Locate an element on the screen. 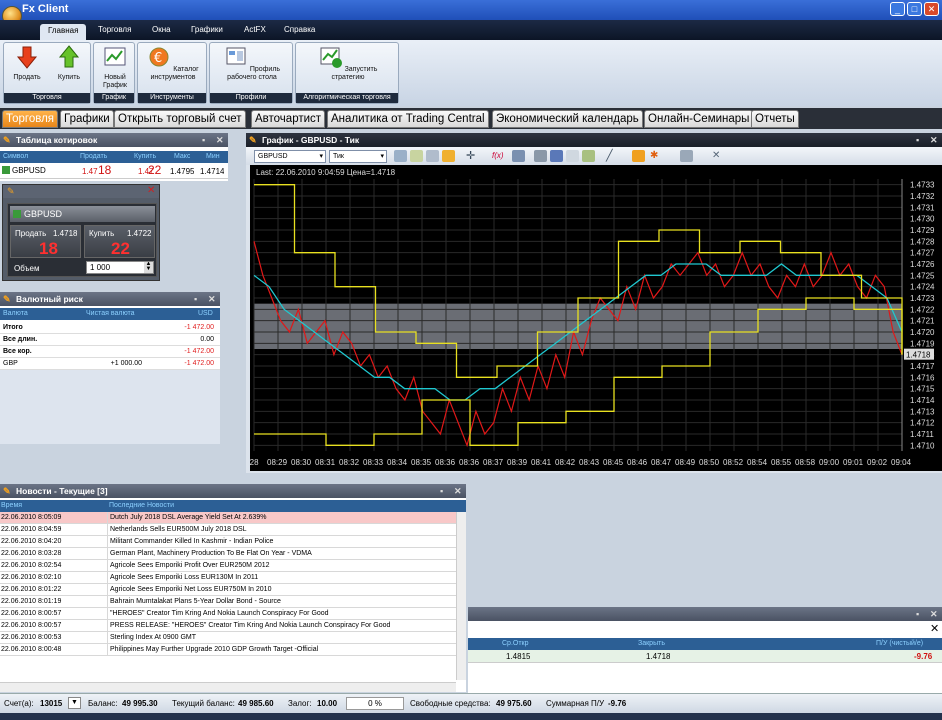 The image size is (942, 720). menu-trading: Торговля is located at coordinates (114, 29).